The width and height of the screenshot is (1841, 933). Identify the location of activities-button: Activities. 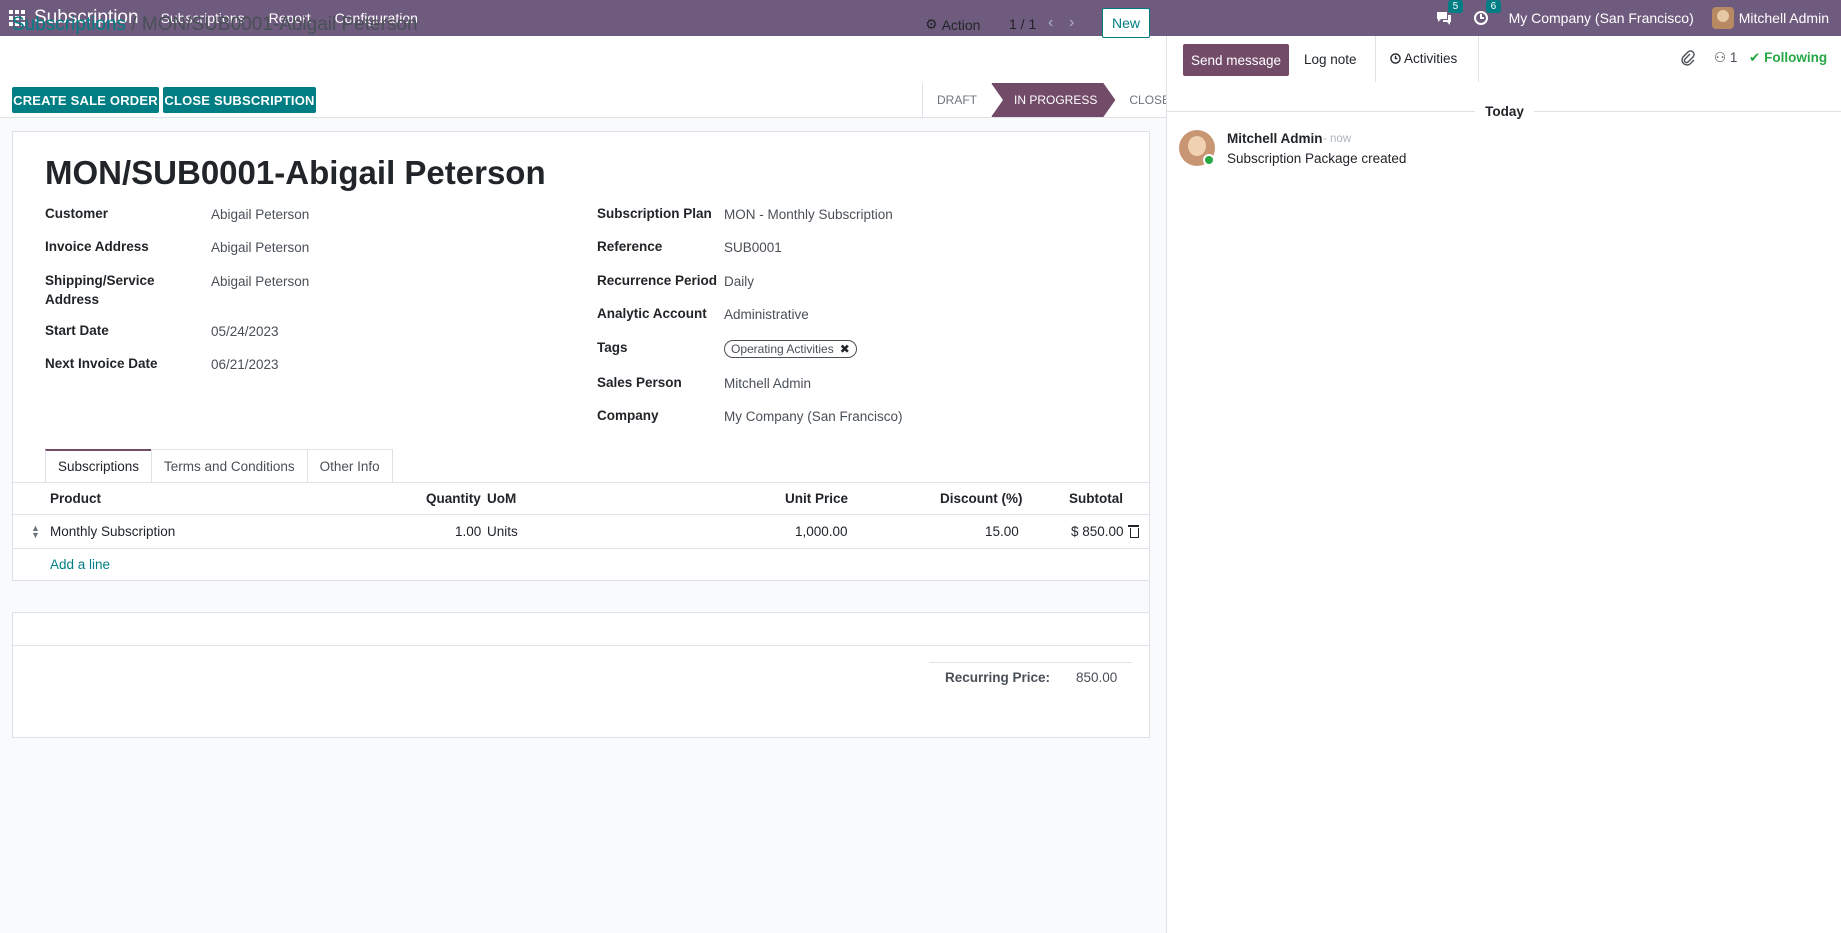
(1423, 58).